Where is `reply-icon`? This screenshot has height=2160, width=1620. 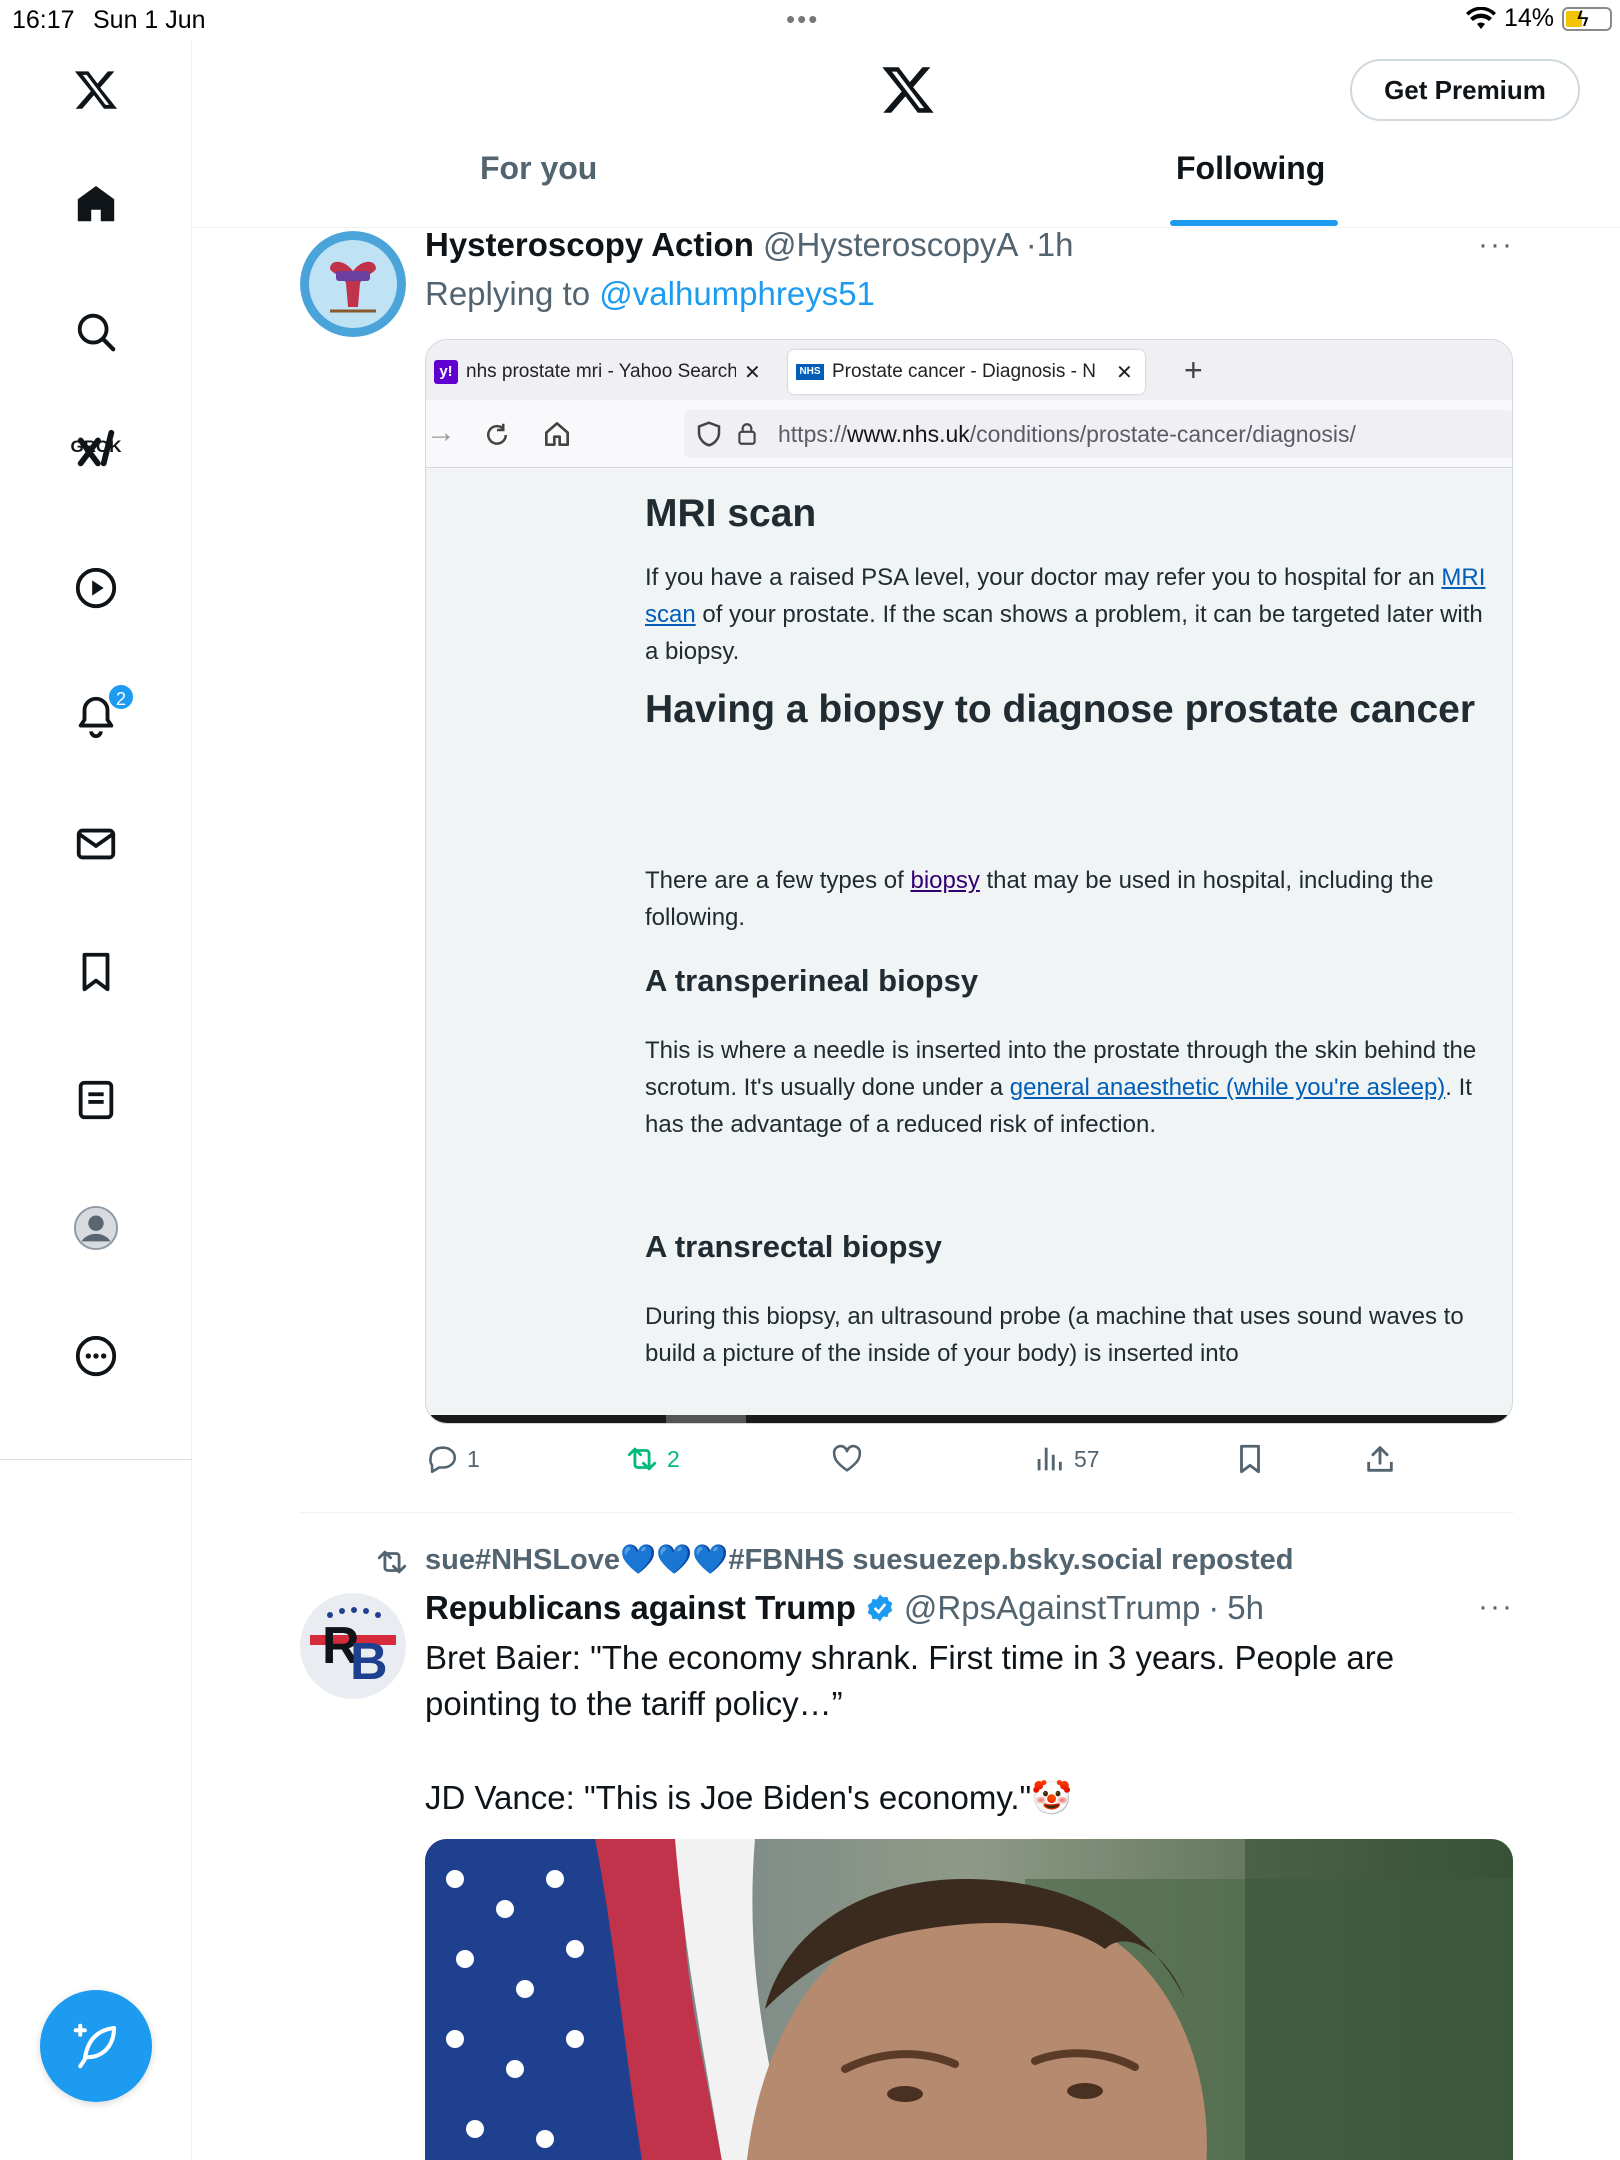
reply-icon is located at coordinates (442, 1460).